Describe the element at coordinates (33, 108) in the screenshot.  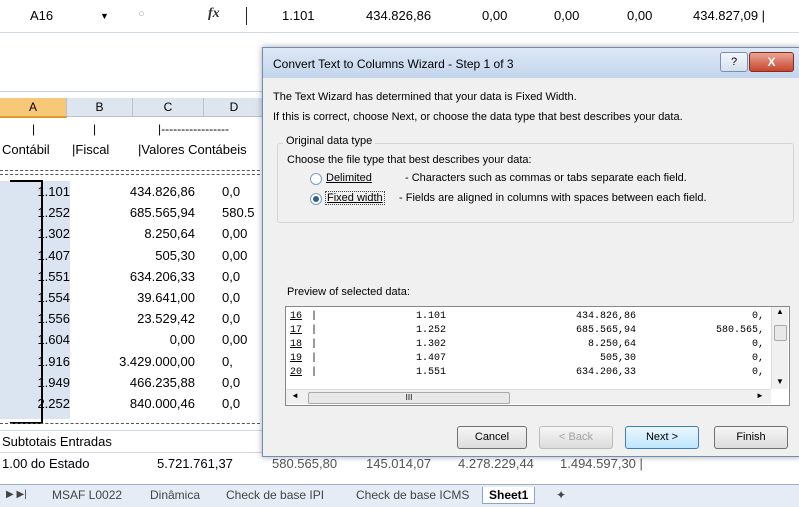
I see `column-header-a: A` at that location.